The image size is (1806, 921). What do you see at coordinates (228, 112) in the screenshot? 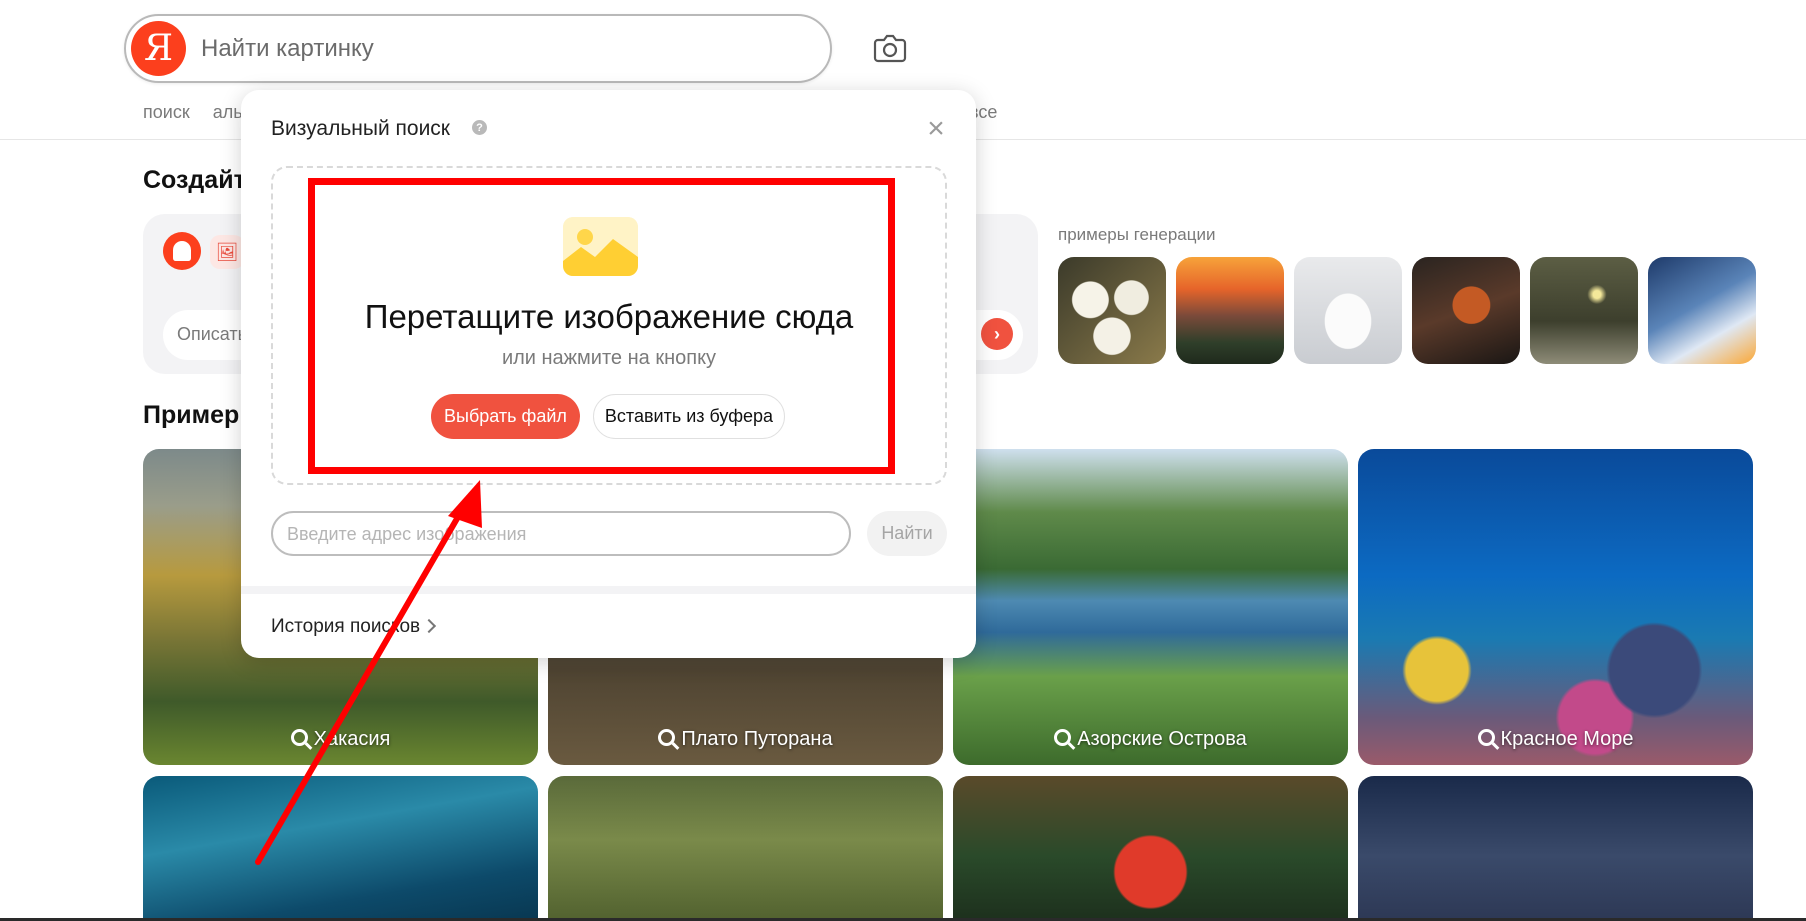
I see `tab-alice: аль` at bounding box center [228, 112].